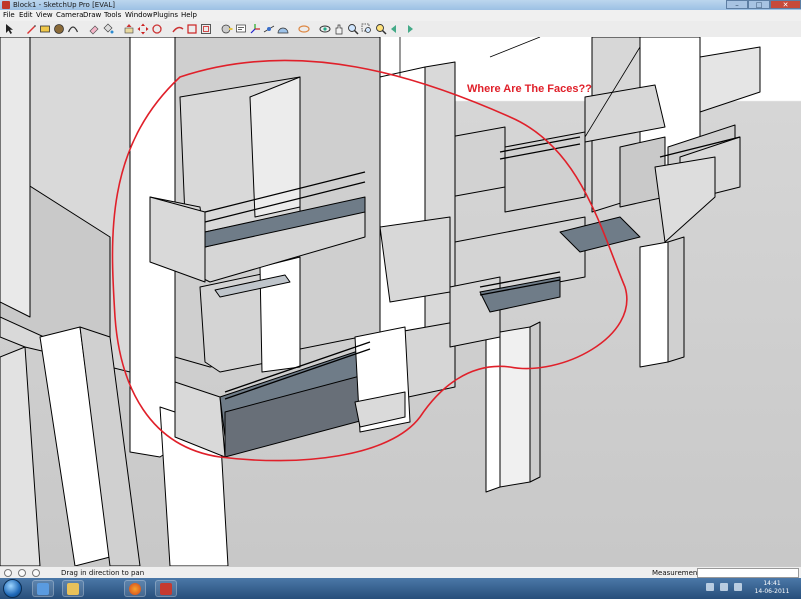 This screenshot has height=599, width=801. Describe the element at coordinates (304, 29) in the screenshot. I see `section-plane-icon` at that location.